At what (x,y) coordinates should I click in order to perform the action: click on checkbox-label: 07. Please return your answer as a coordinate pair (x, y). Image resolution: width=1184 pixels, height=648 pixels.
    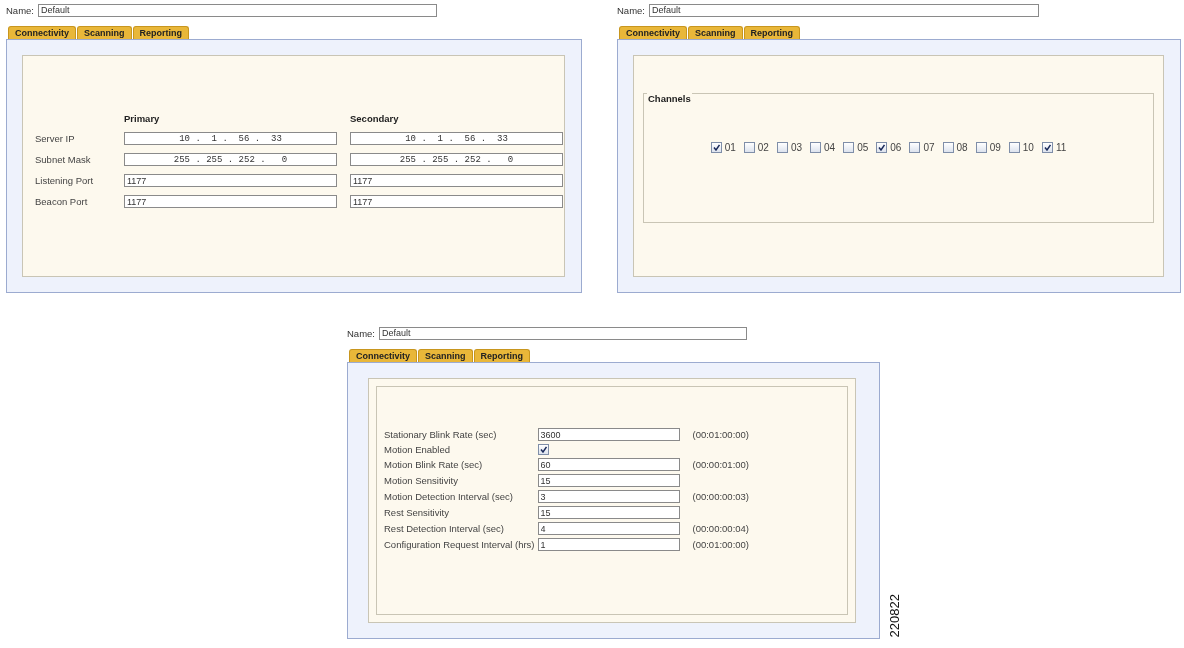
    Looking at the image, I should click on (929, 147).